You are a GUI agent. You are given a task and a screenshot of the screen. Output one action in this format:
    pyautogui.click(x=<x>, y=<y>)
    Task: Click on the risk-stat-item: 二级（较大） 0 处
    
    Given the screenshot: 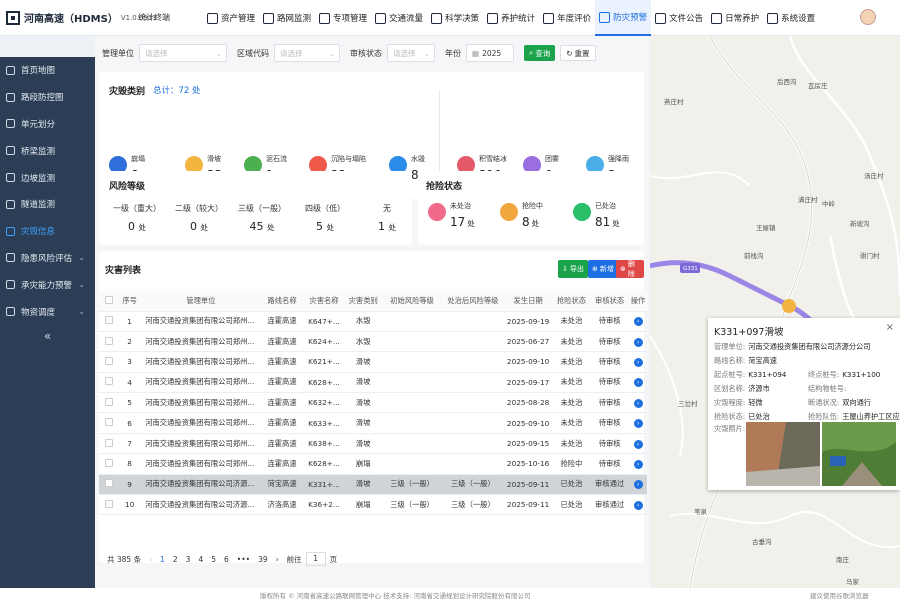 What is the action you would take?
    pyautogui.click(x=199, y=218)
    